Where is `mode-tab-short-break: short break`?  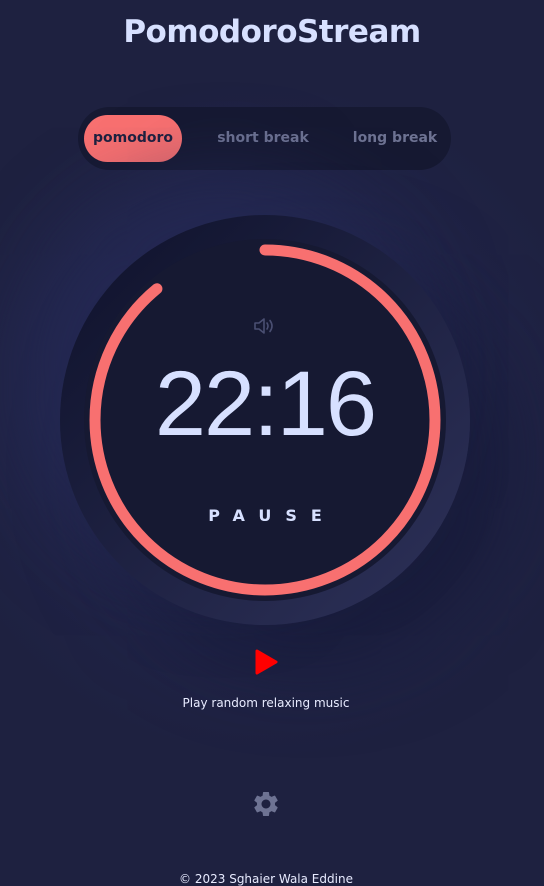
mode-tab-short-break: short break is located at coordinates (263, 138).